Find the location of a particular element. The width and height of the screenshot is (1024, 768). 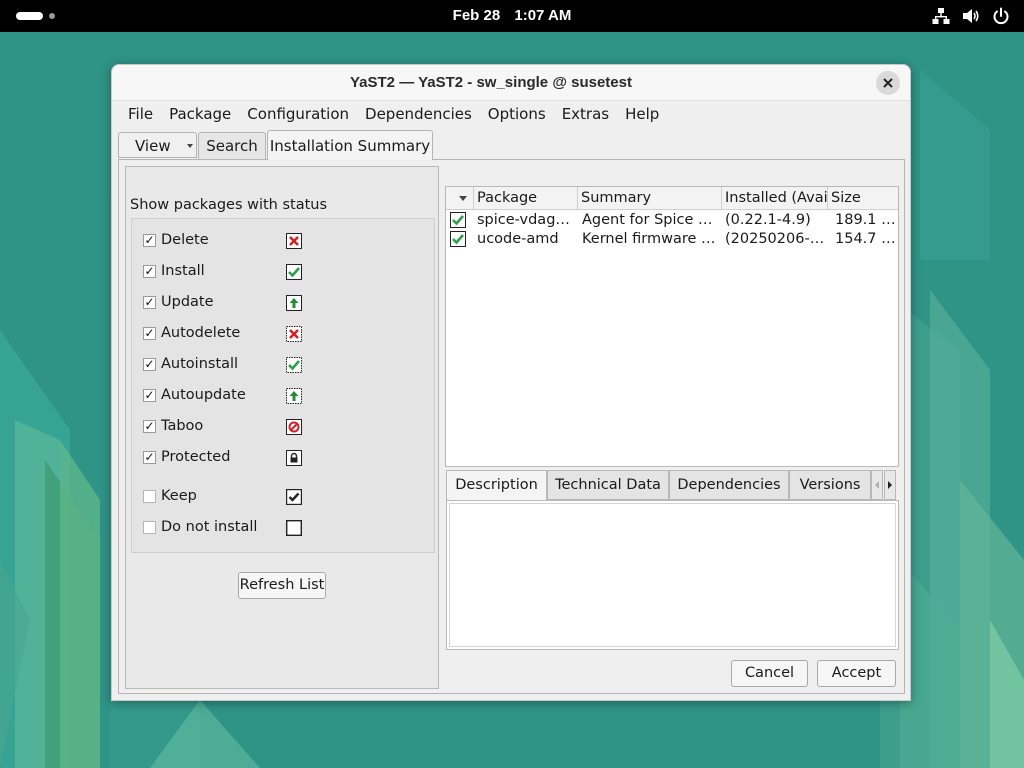

package-name: spice-vdagent is located at coordinates (527, 220).